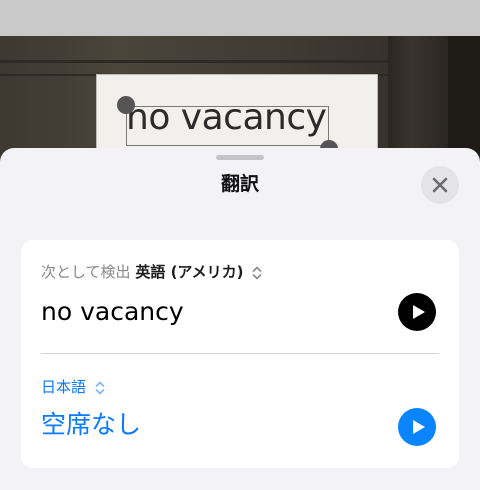 This screenshot has width=480, height=490. What do you see at coordinates (197, 61) in the screenshot?
I see `photo-door-rail` at bounding box center [197, 61].